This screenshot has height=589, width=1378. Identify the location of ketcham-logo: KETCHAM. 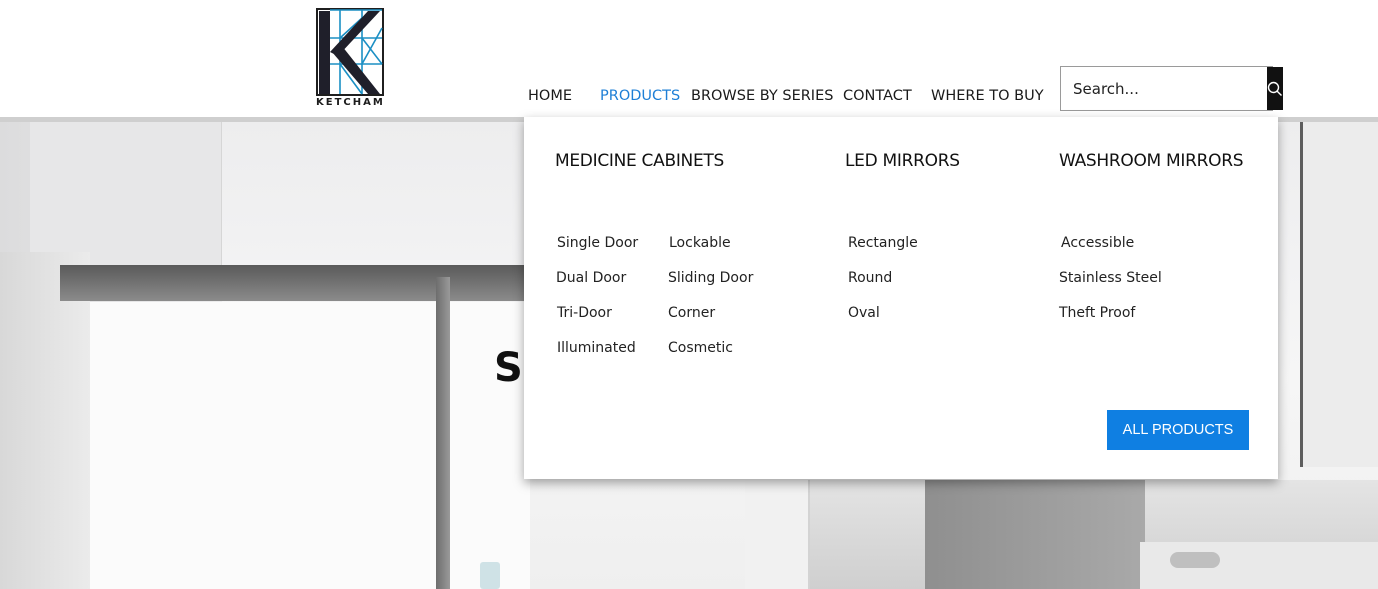
(350, 59).